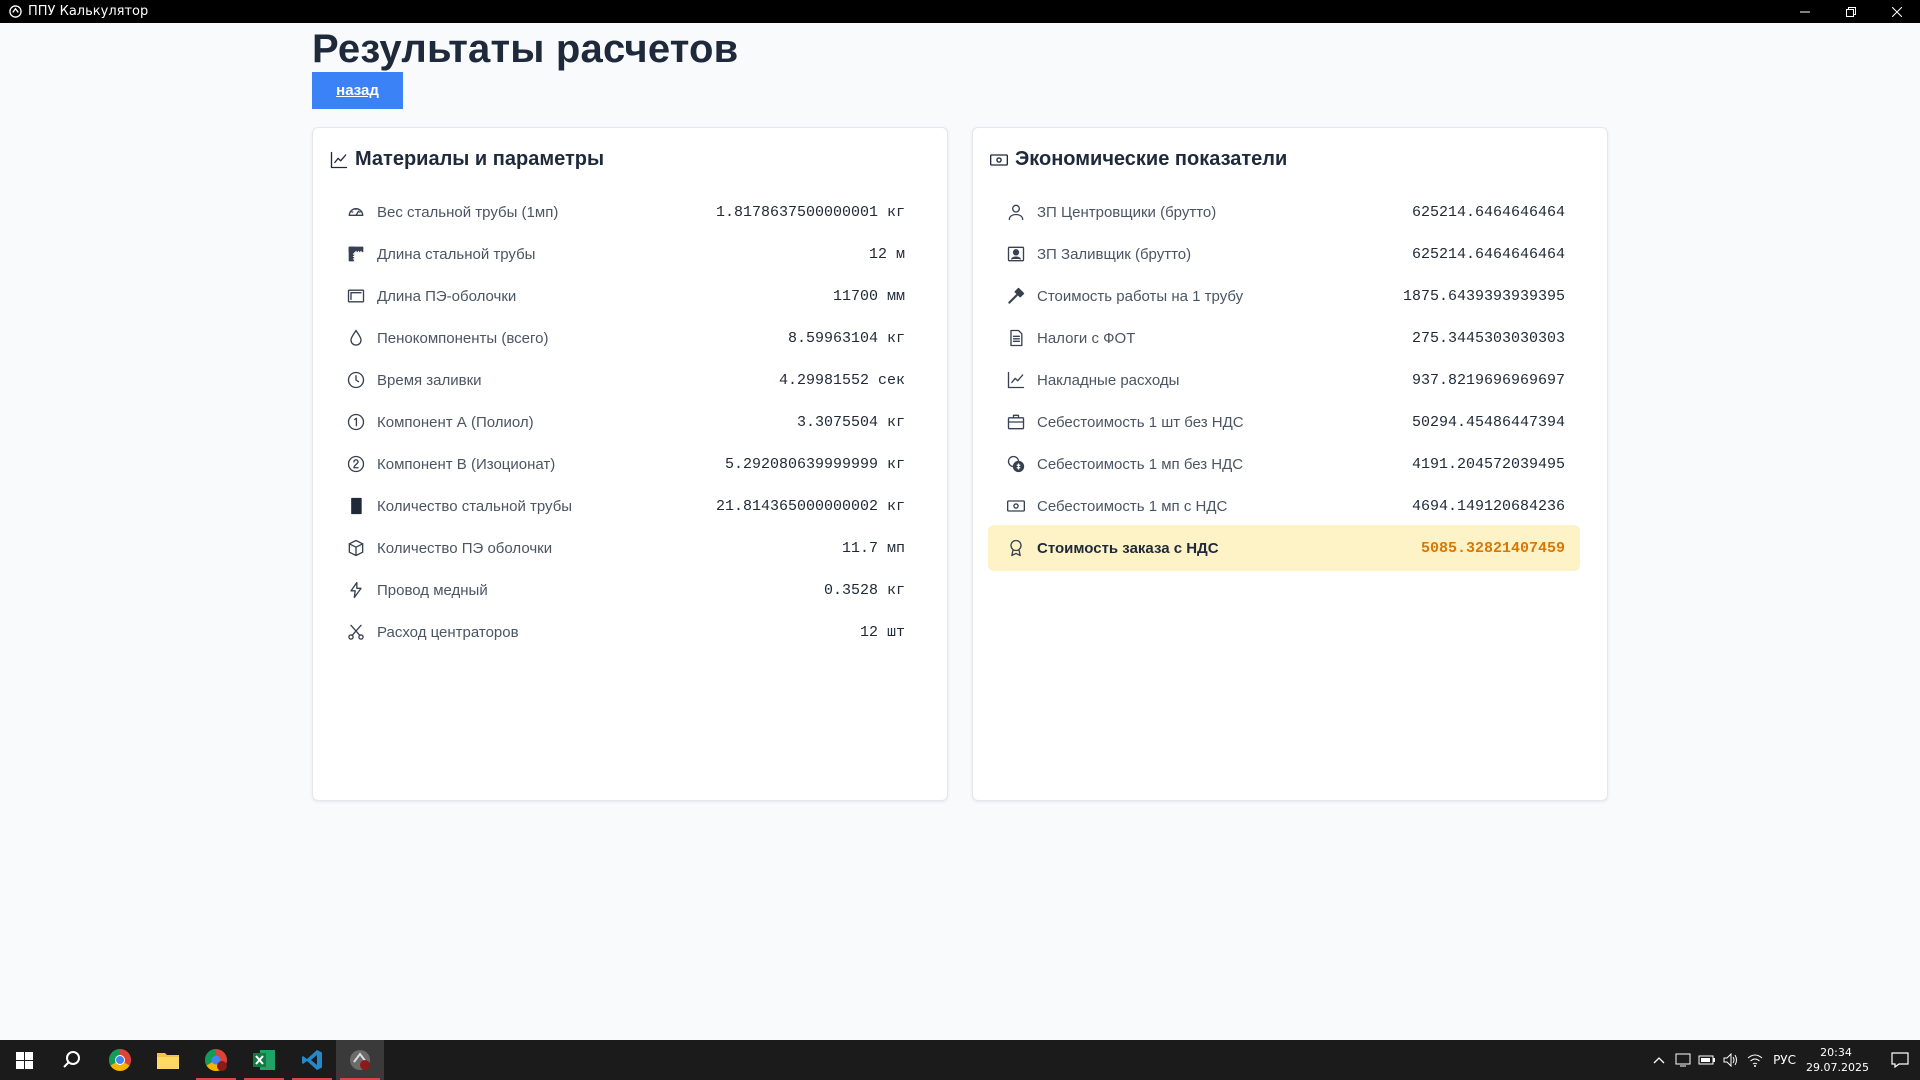  I want to click on economics-row-label: Стоимость работы на 1 трубу, so click(1140, 296).